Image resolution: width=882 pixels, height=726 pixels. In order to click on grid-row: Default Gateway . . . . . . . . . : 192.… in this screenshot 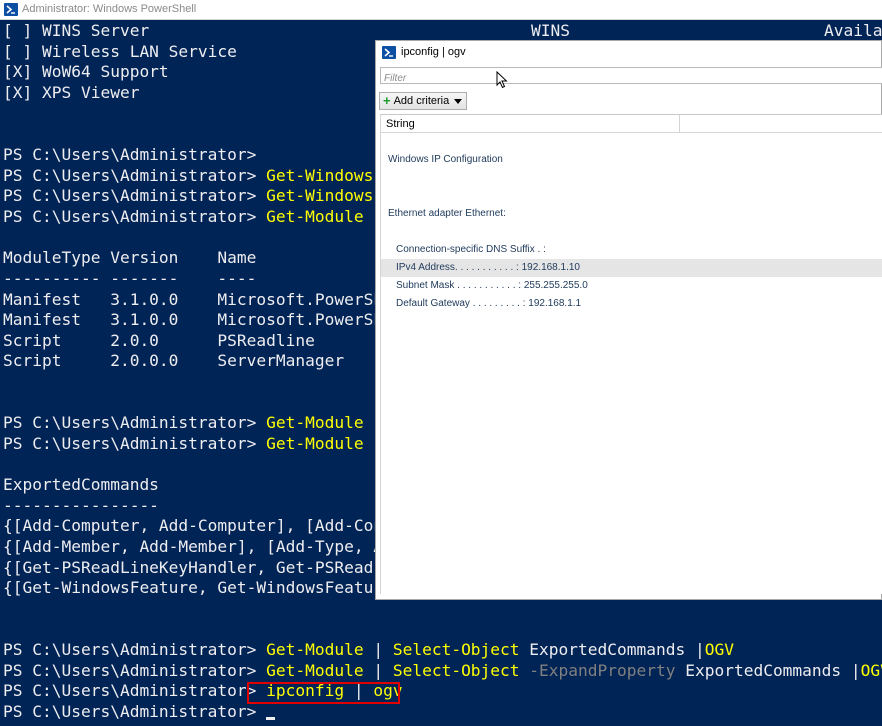, I will do `click(631, 304)`.